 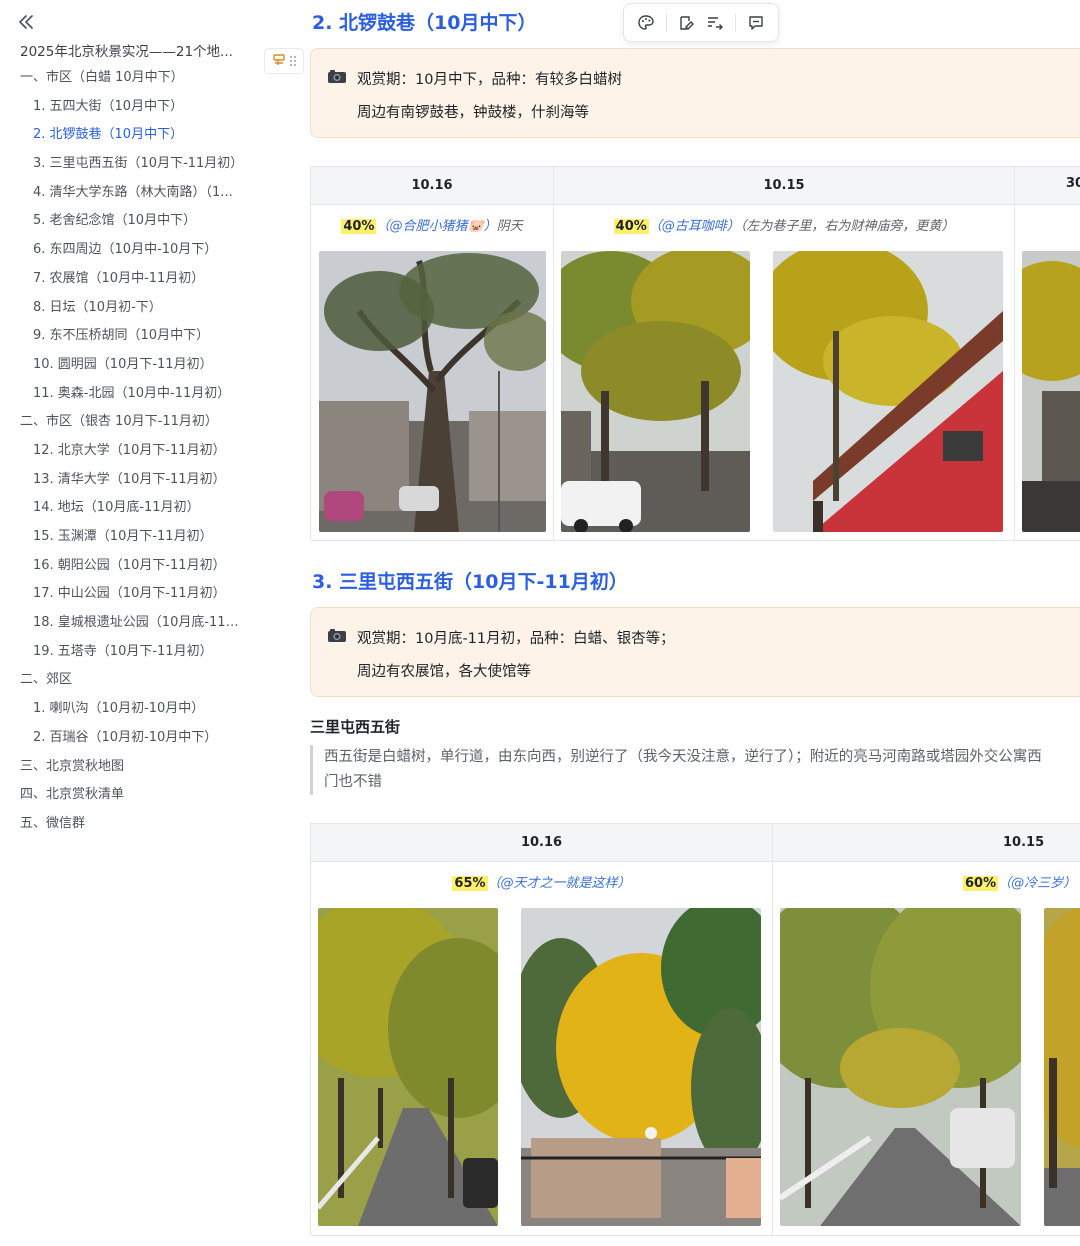 I want to click on author-link: （@天才之一就是这样）, so click(x=559, y=883).